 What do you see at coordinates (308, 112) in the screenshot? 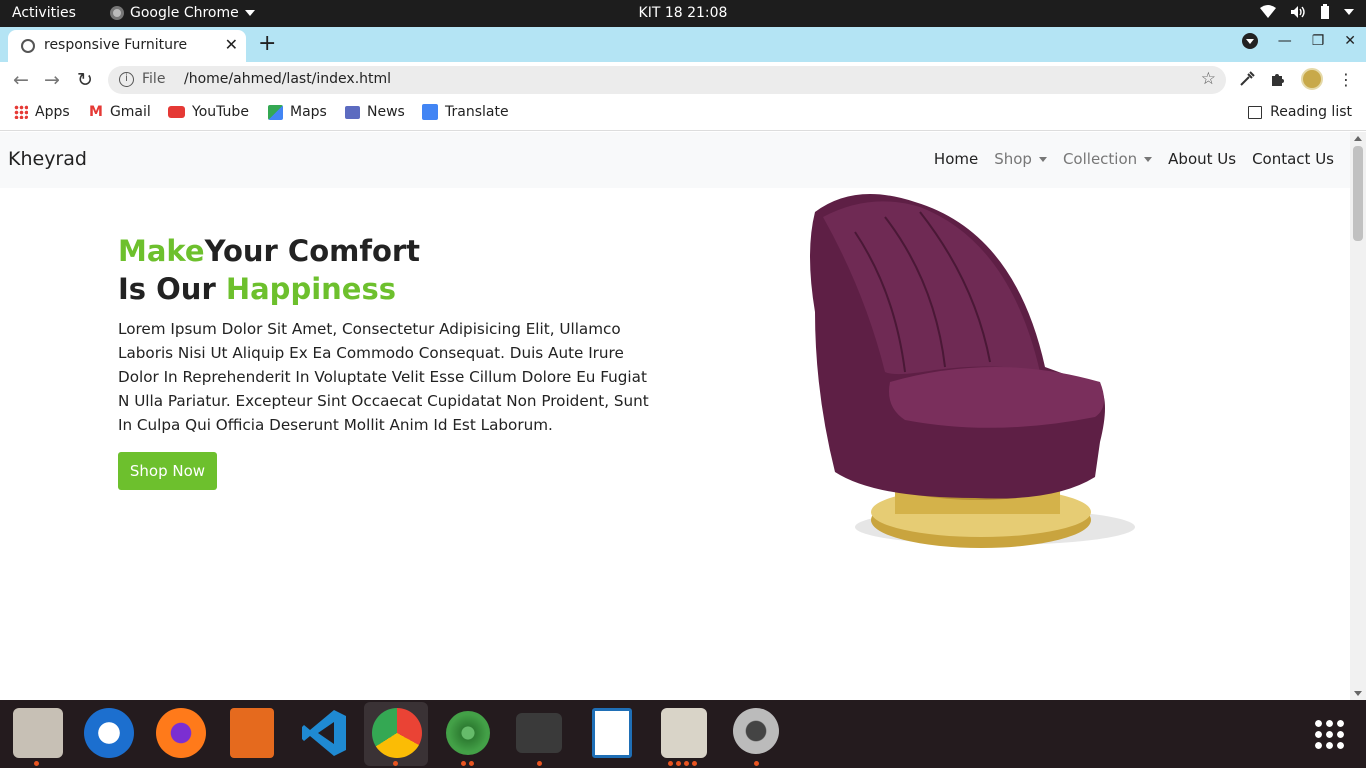
I see `bookmark-label: Maps` at bounding box center [308, 112].